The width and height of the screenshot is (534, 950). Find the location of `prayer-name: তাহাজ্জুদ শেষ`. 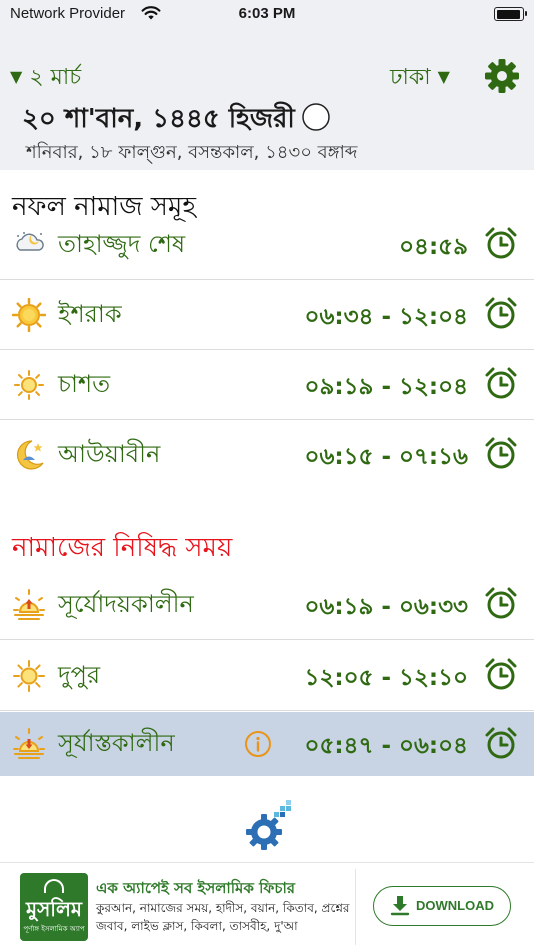

prayer-name: তাহাজ্জুদ শেষ is located at coordinates (122, 244).